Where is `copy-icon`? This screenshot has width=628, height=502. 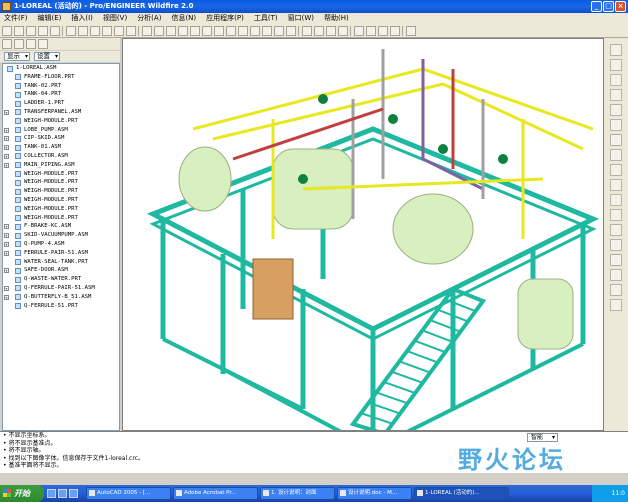
copy-icon is located at coordinates (107, 30).